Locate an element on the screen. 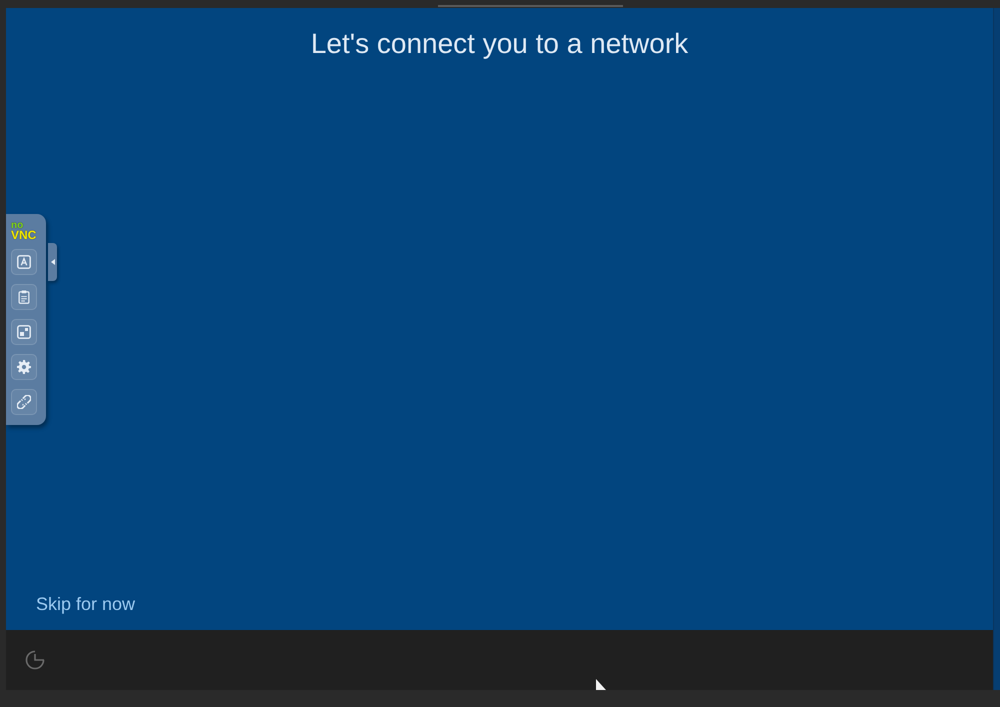  mouse-cursor-icon is located at coordinates (601, 684).